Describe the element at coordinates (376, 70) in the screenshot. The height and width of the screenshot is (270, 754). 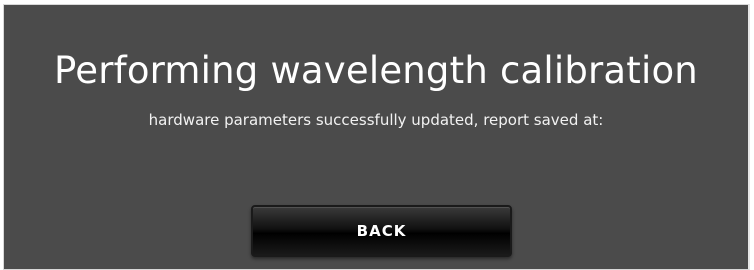
I see `dialog-title: Performing wavelength calibration` at that location.